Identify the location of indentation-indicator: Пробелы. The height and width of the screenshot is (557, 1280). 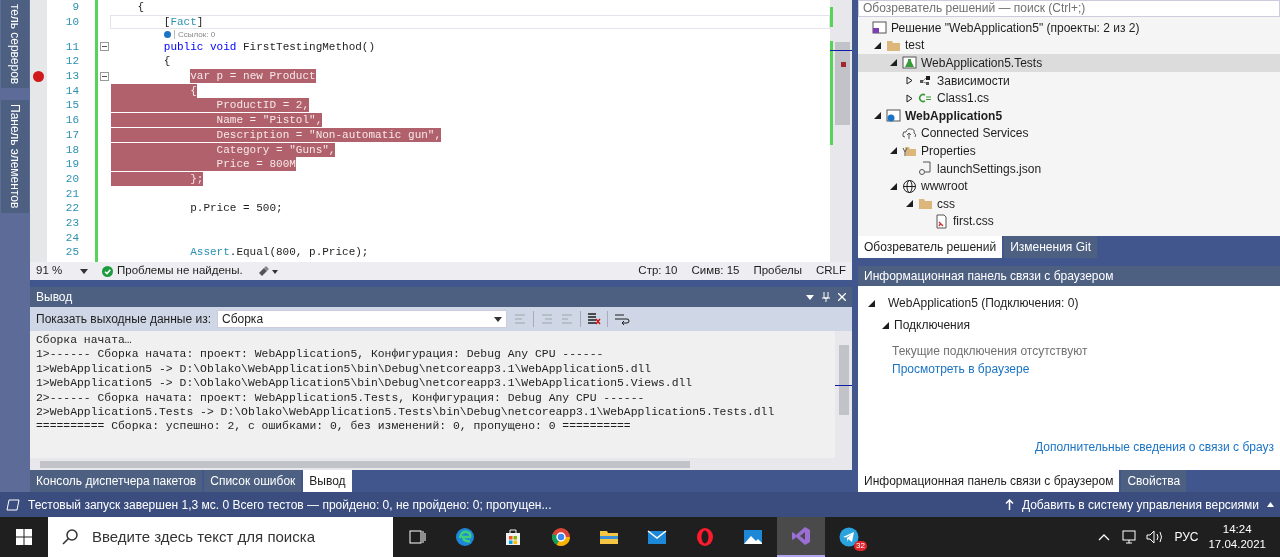
(777, 271).